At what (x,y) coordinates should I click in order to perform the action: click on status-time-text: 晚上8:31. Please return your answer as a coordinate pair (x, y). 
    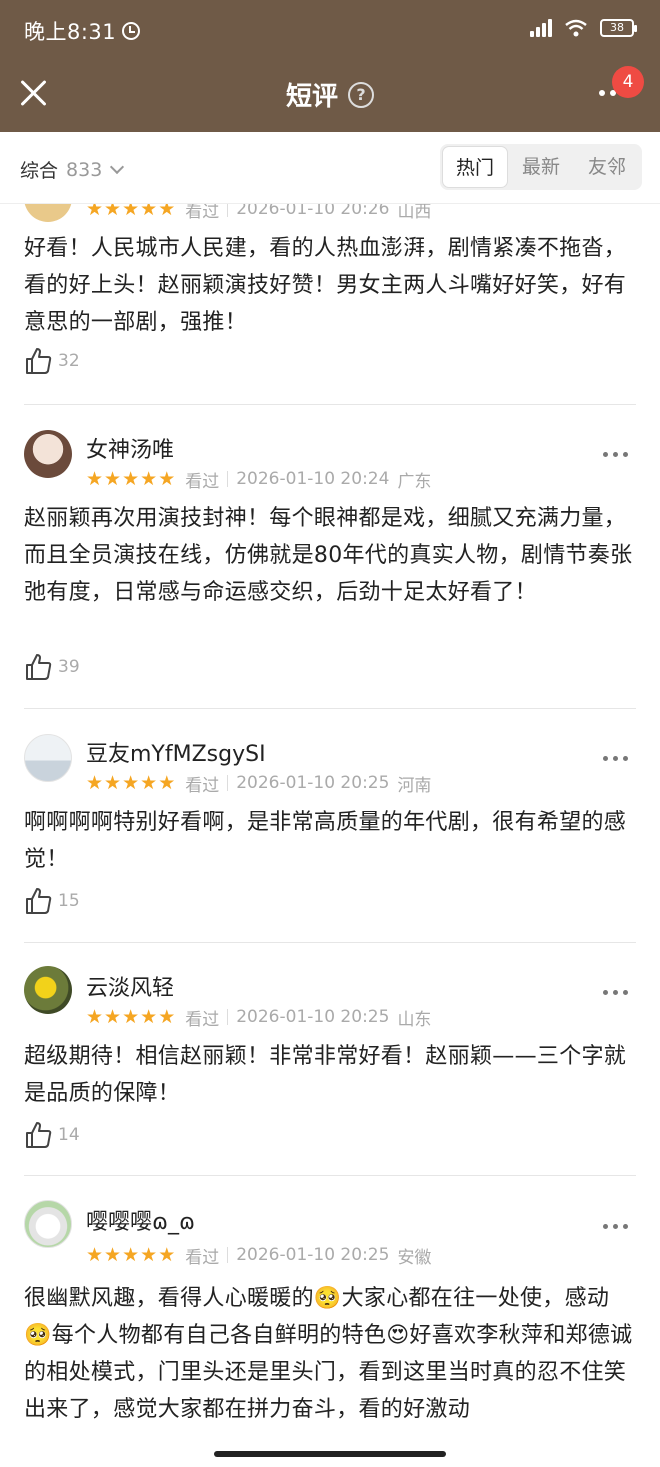
    Looking at the image, I should click on (70, 32).